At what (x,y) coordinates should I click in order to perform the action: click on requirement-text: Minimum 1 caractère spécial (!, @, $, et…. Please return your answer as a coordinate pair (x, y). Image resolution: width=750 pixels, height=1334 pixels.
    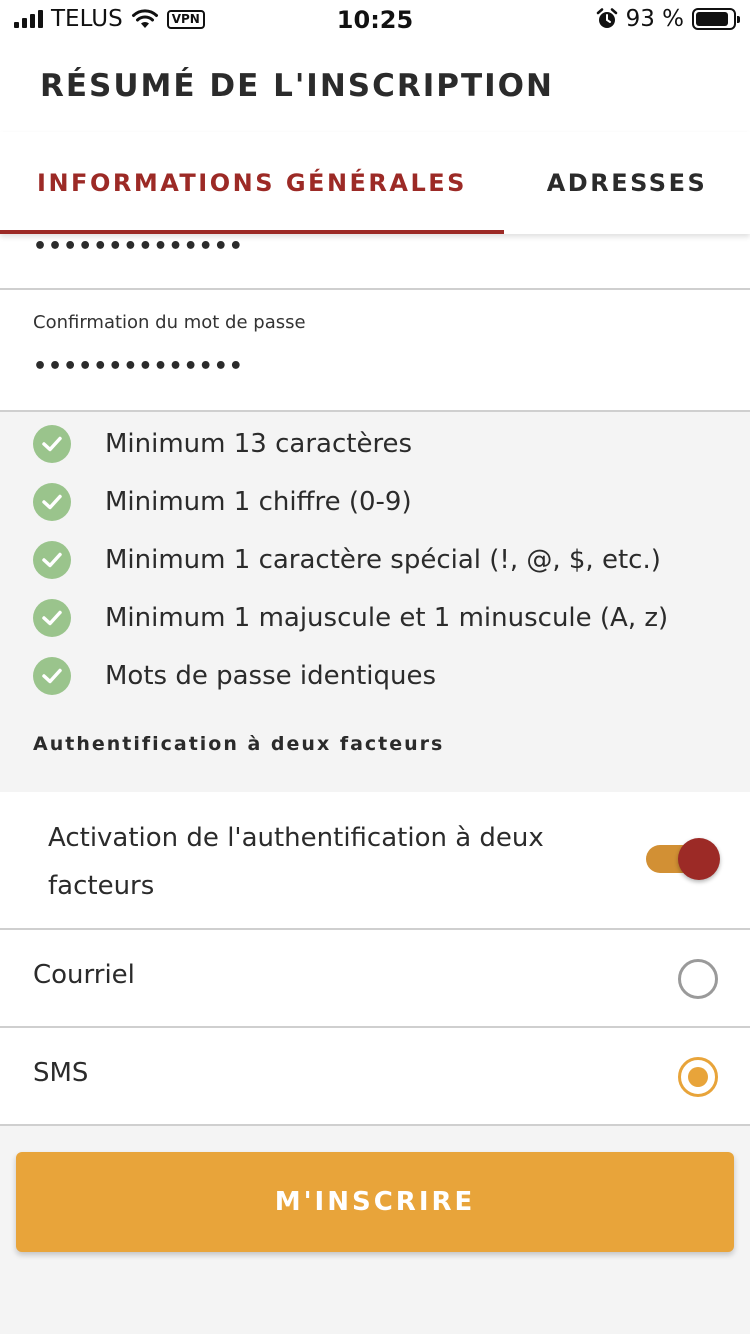
    Looking at the image, I should click on (383, 560).